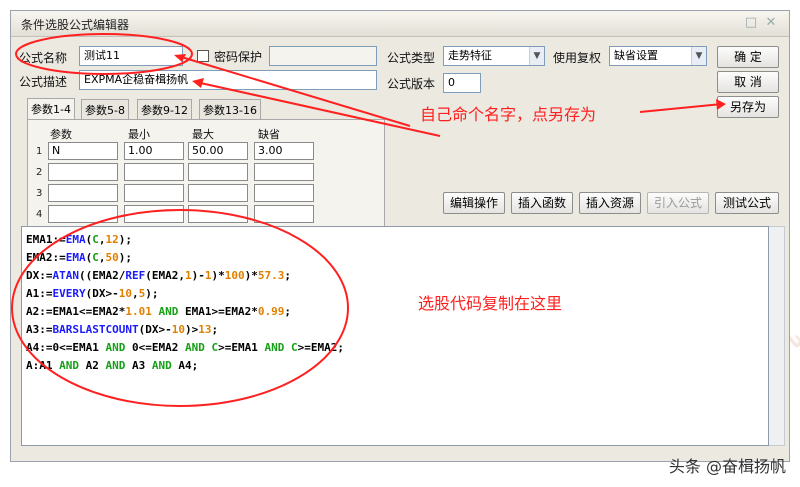 Image resolution: width=800 pixels, height=487 pixels. Describe the element at coordinates (727, 466) in the screenshot. I see `footer-watermark: 头条 @奋楫扬帆` at that location.